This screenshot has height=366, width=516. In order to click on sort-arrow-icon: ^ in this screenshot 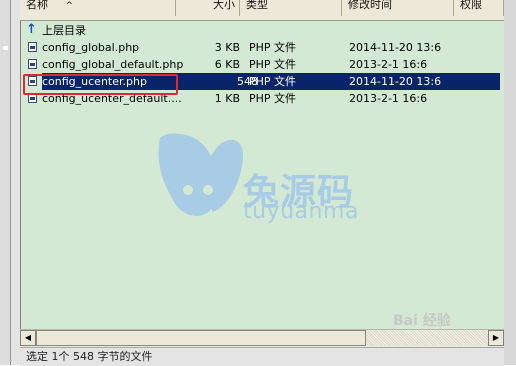, I will do `click(69, 6)`.